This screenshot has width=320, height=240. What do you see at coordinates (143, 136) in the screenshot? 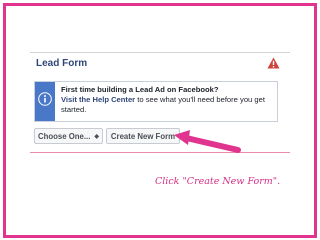
I see `create-new-form-button: Create New Form` at bounding box center [143, 136].